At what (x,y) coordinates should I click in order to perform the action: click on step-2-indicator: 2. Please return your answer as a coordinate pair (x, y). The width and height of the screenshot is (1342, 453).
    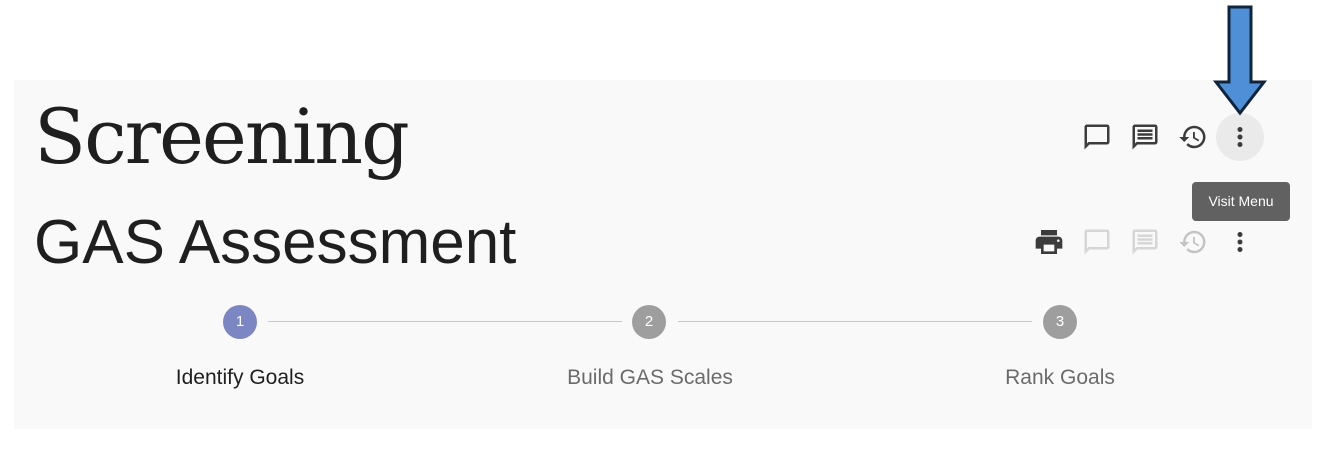
    Looking at the image, I should click on (649, 322).